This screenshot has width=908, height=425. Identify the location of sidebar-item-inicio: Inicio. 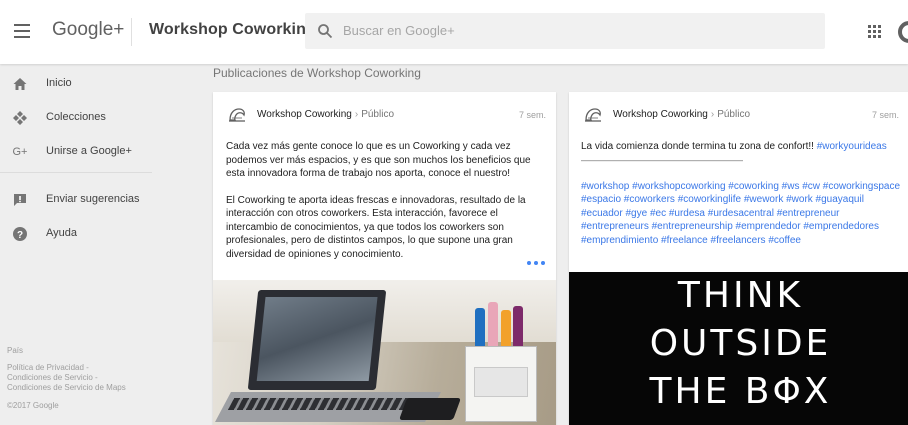
(82, 84).